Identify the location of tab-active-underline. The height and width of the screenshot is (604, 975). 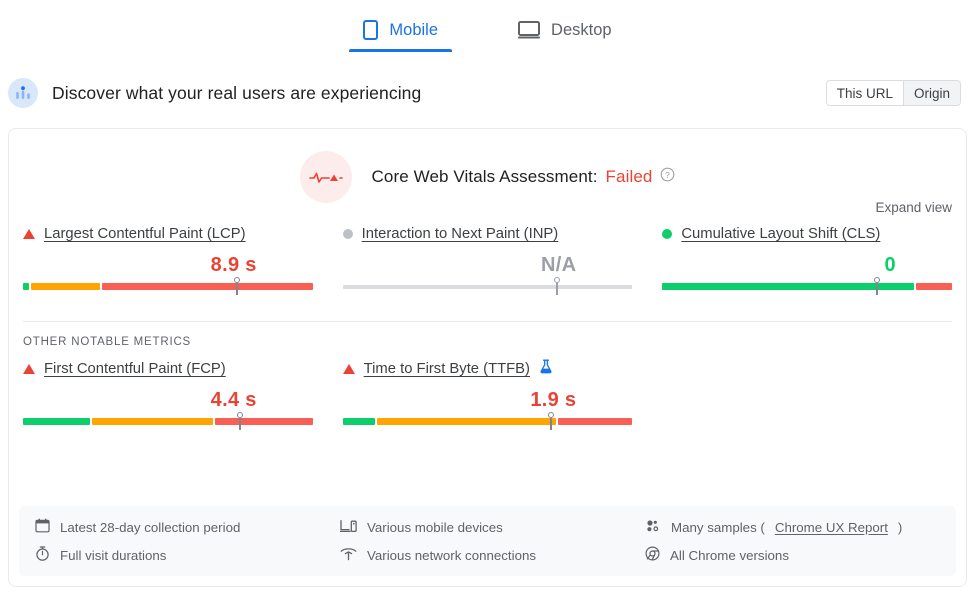
(401, 50).